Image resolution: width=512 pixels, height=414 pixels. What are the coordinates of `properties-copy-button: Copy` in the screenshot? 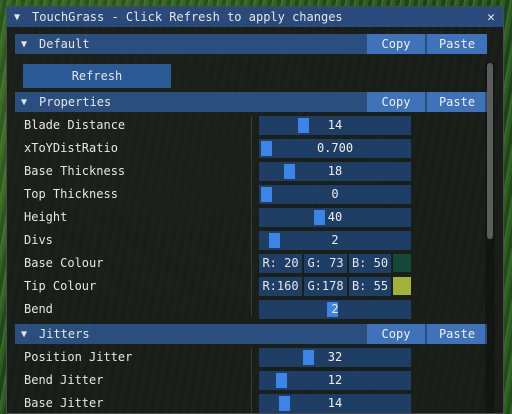 It's located at (396, 102).